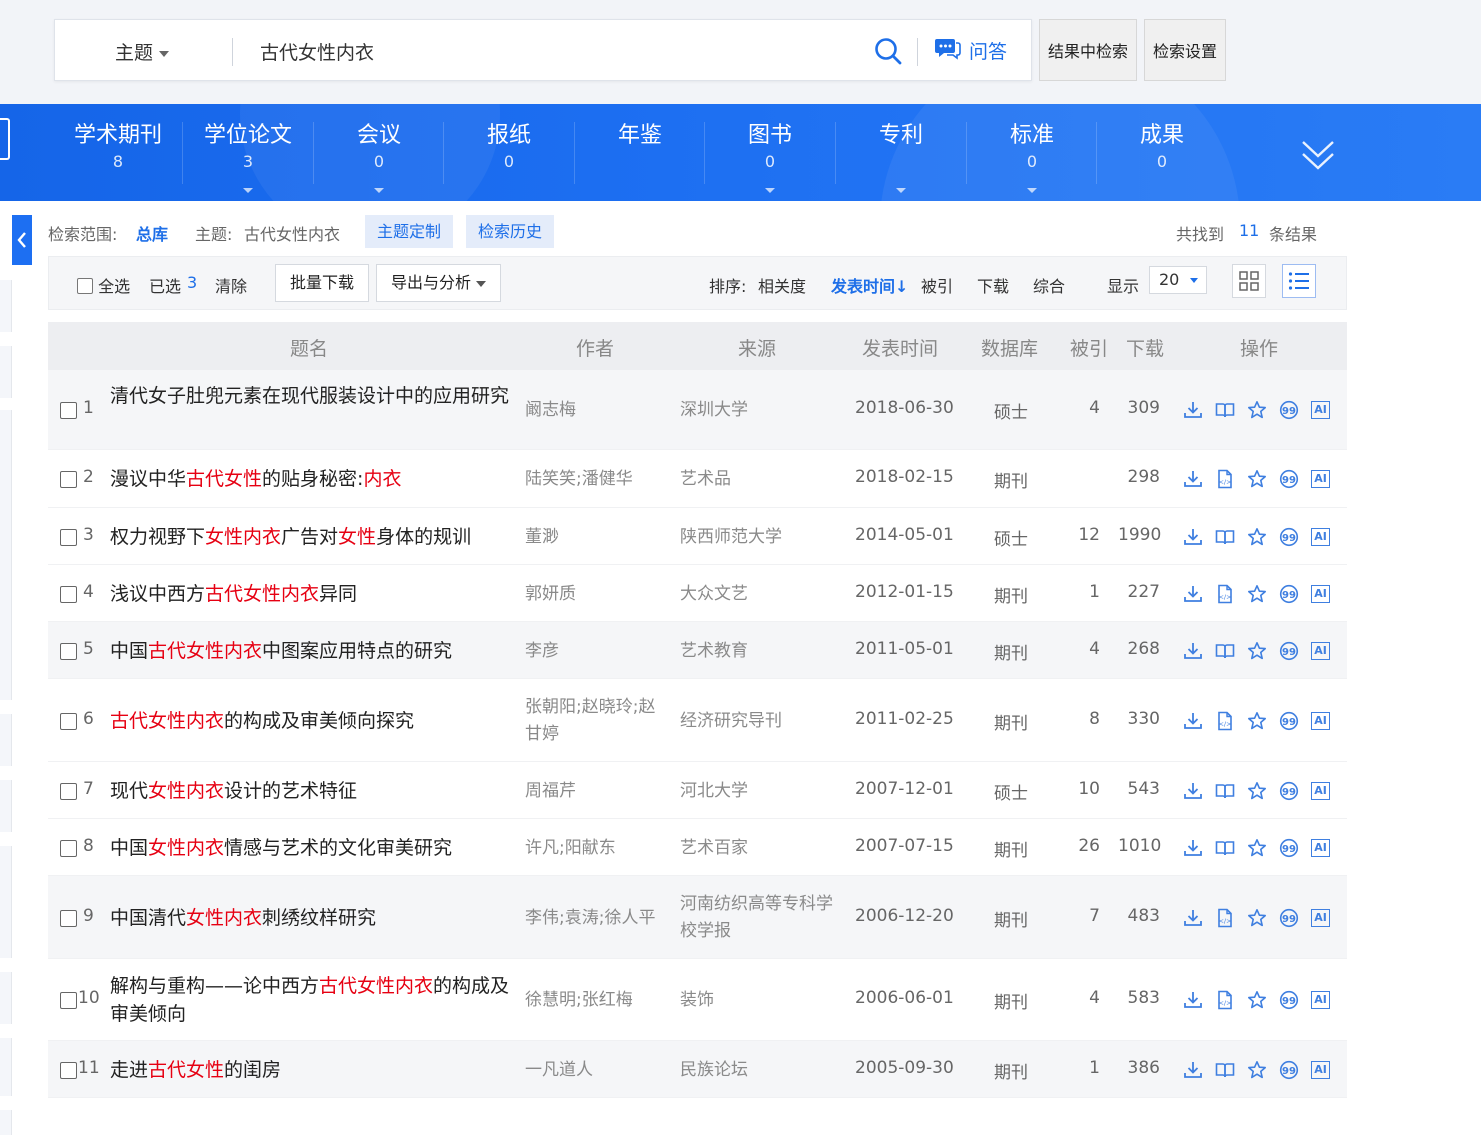  Describe the element at coordinates (757, 918) in the screenshot. I see `result-source: 河南纺织高等专科学校学报` at that location.